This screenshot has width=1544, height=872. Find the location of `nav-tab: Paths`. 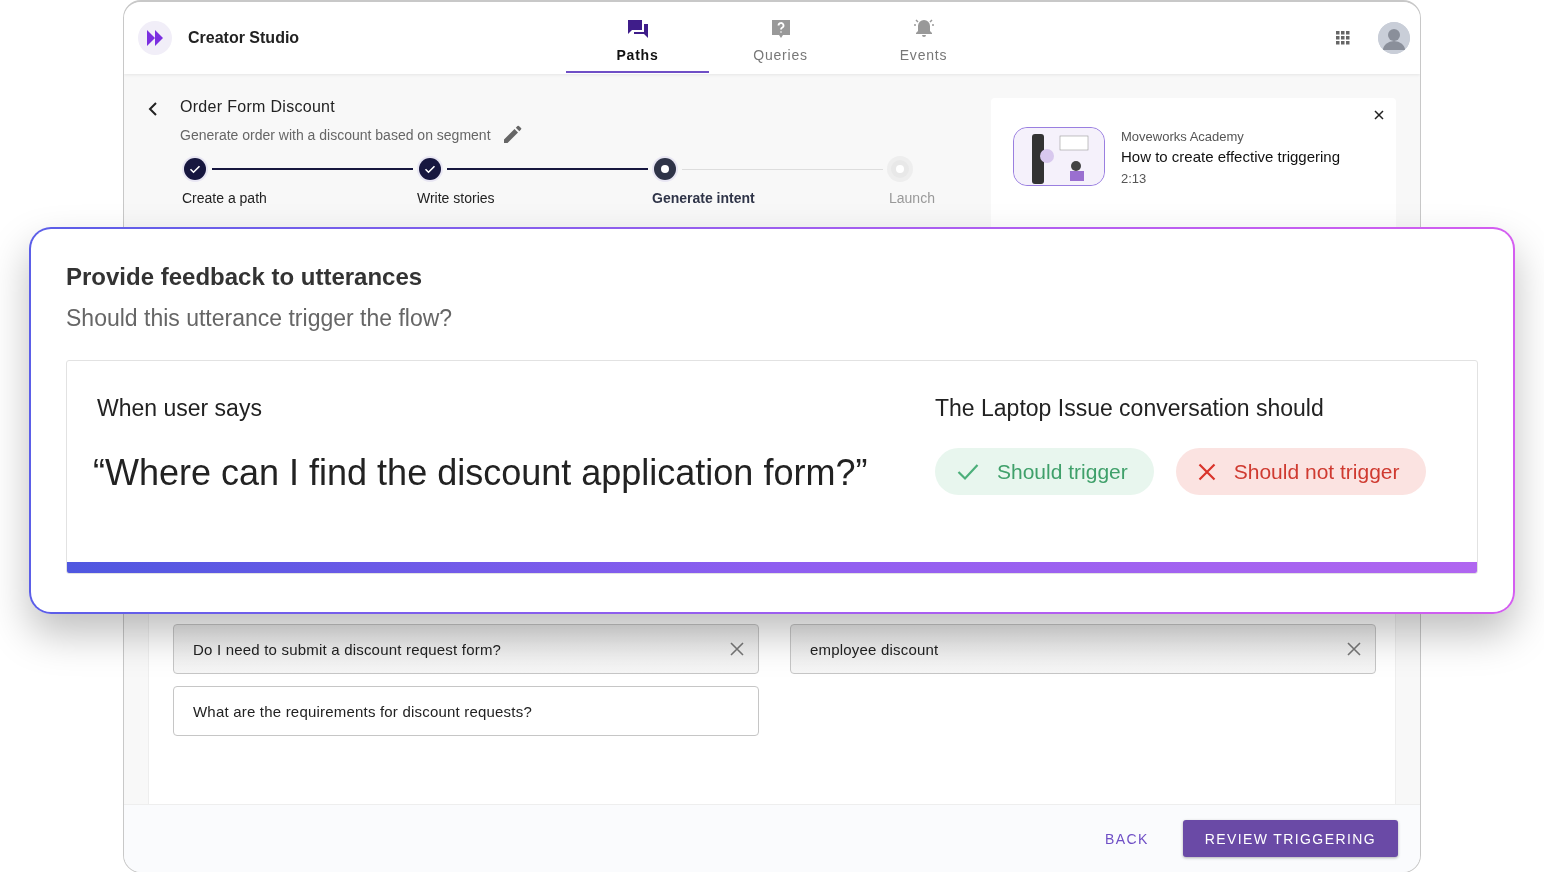

nav-tab: Paths is located at coordinates (637, 38).